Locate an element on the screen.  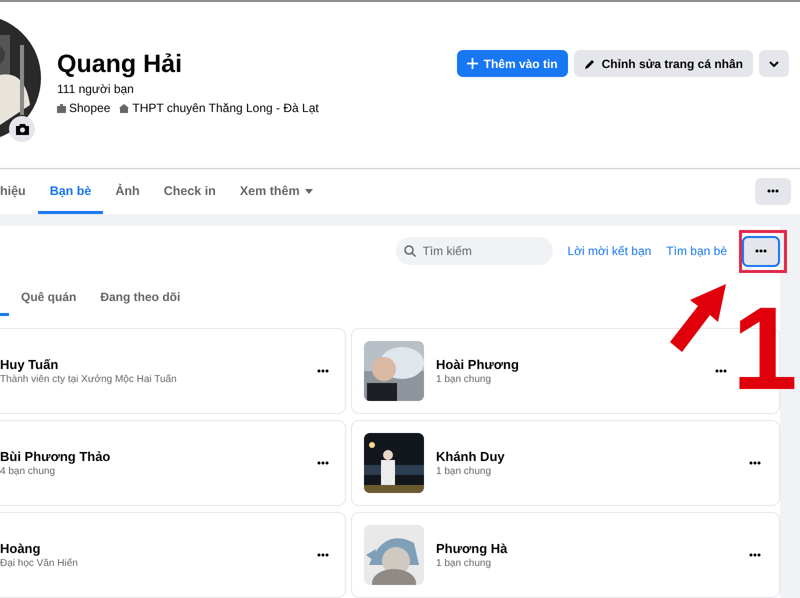
chevron-down-icon is located at coordinates (774, 63).